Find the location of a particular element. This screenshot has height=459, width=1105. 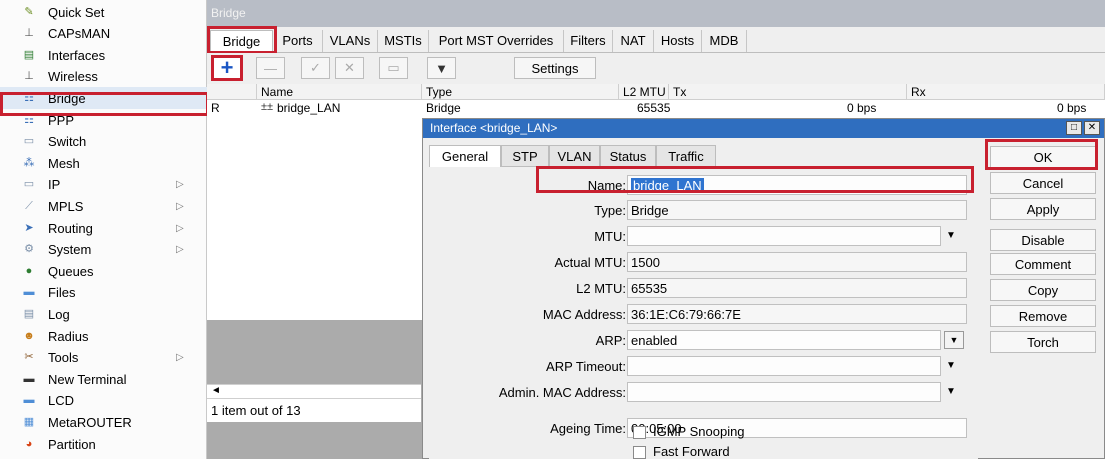

disable-button: Disable is located at coordinates (1043, 240).